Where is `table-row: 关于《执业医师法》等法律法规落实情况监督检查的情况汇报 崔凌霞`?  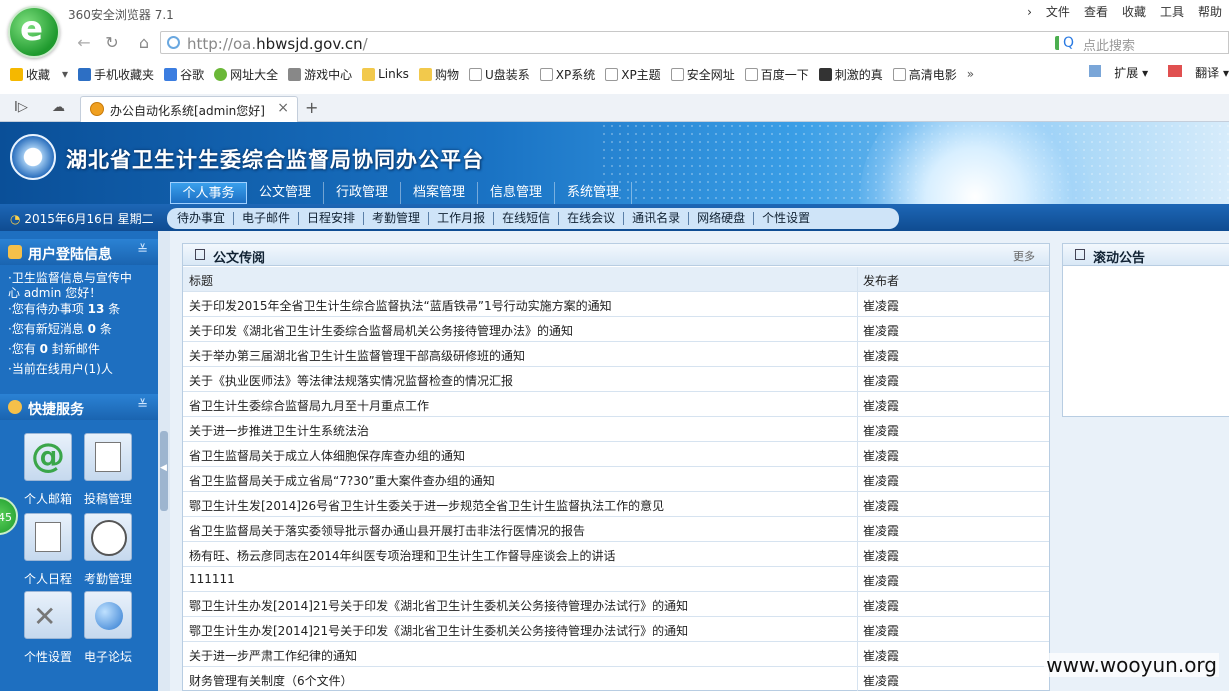
table-row: 关于《执业医师法》等法律法规落实情况监督检查的情况汇报 崔凌霞 is located at coordinates (616, 379).